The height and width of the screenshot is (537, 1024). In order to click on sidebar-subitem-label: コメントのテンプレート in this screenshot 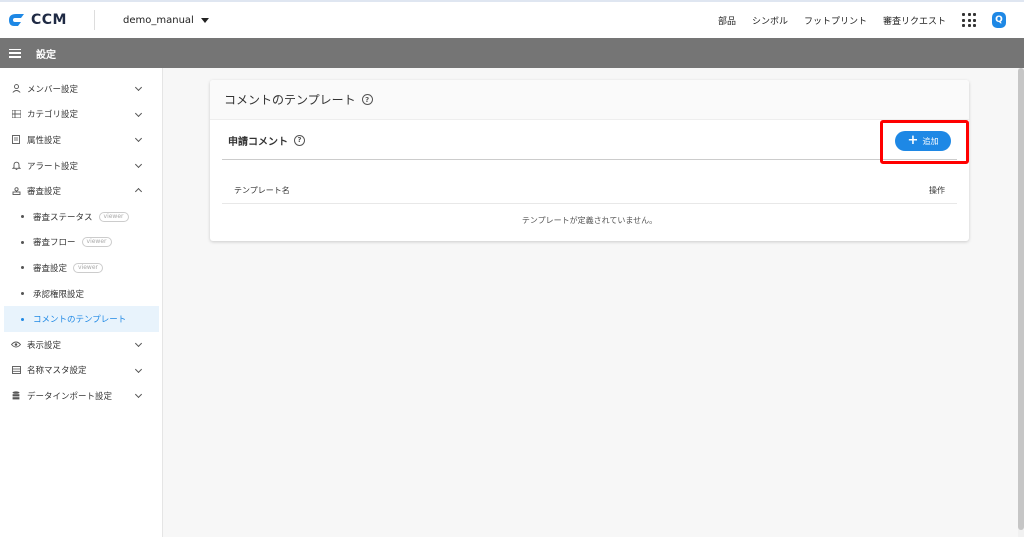, I will do `click(80, 320)`.